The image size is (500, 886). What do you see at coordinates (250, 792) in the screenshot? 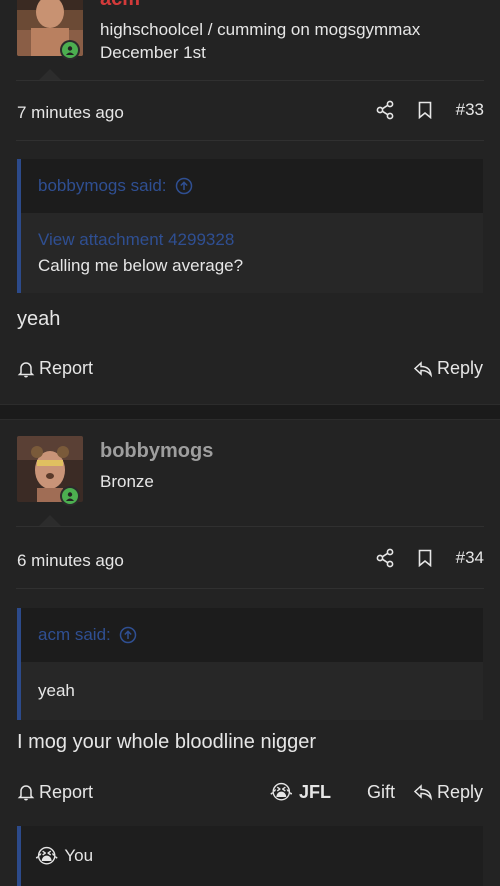
I see `post-actions: Report 😭 JFL Gift Reply` at bounding box center [250, 792].